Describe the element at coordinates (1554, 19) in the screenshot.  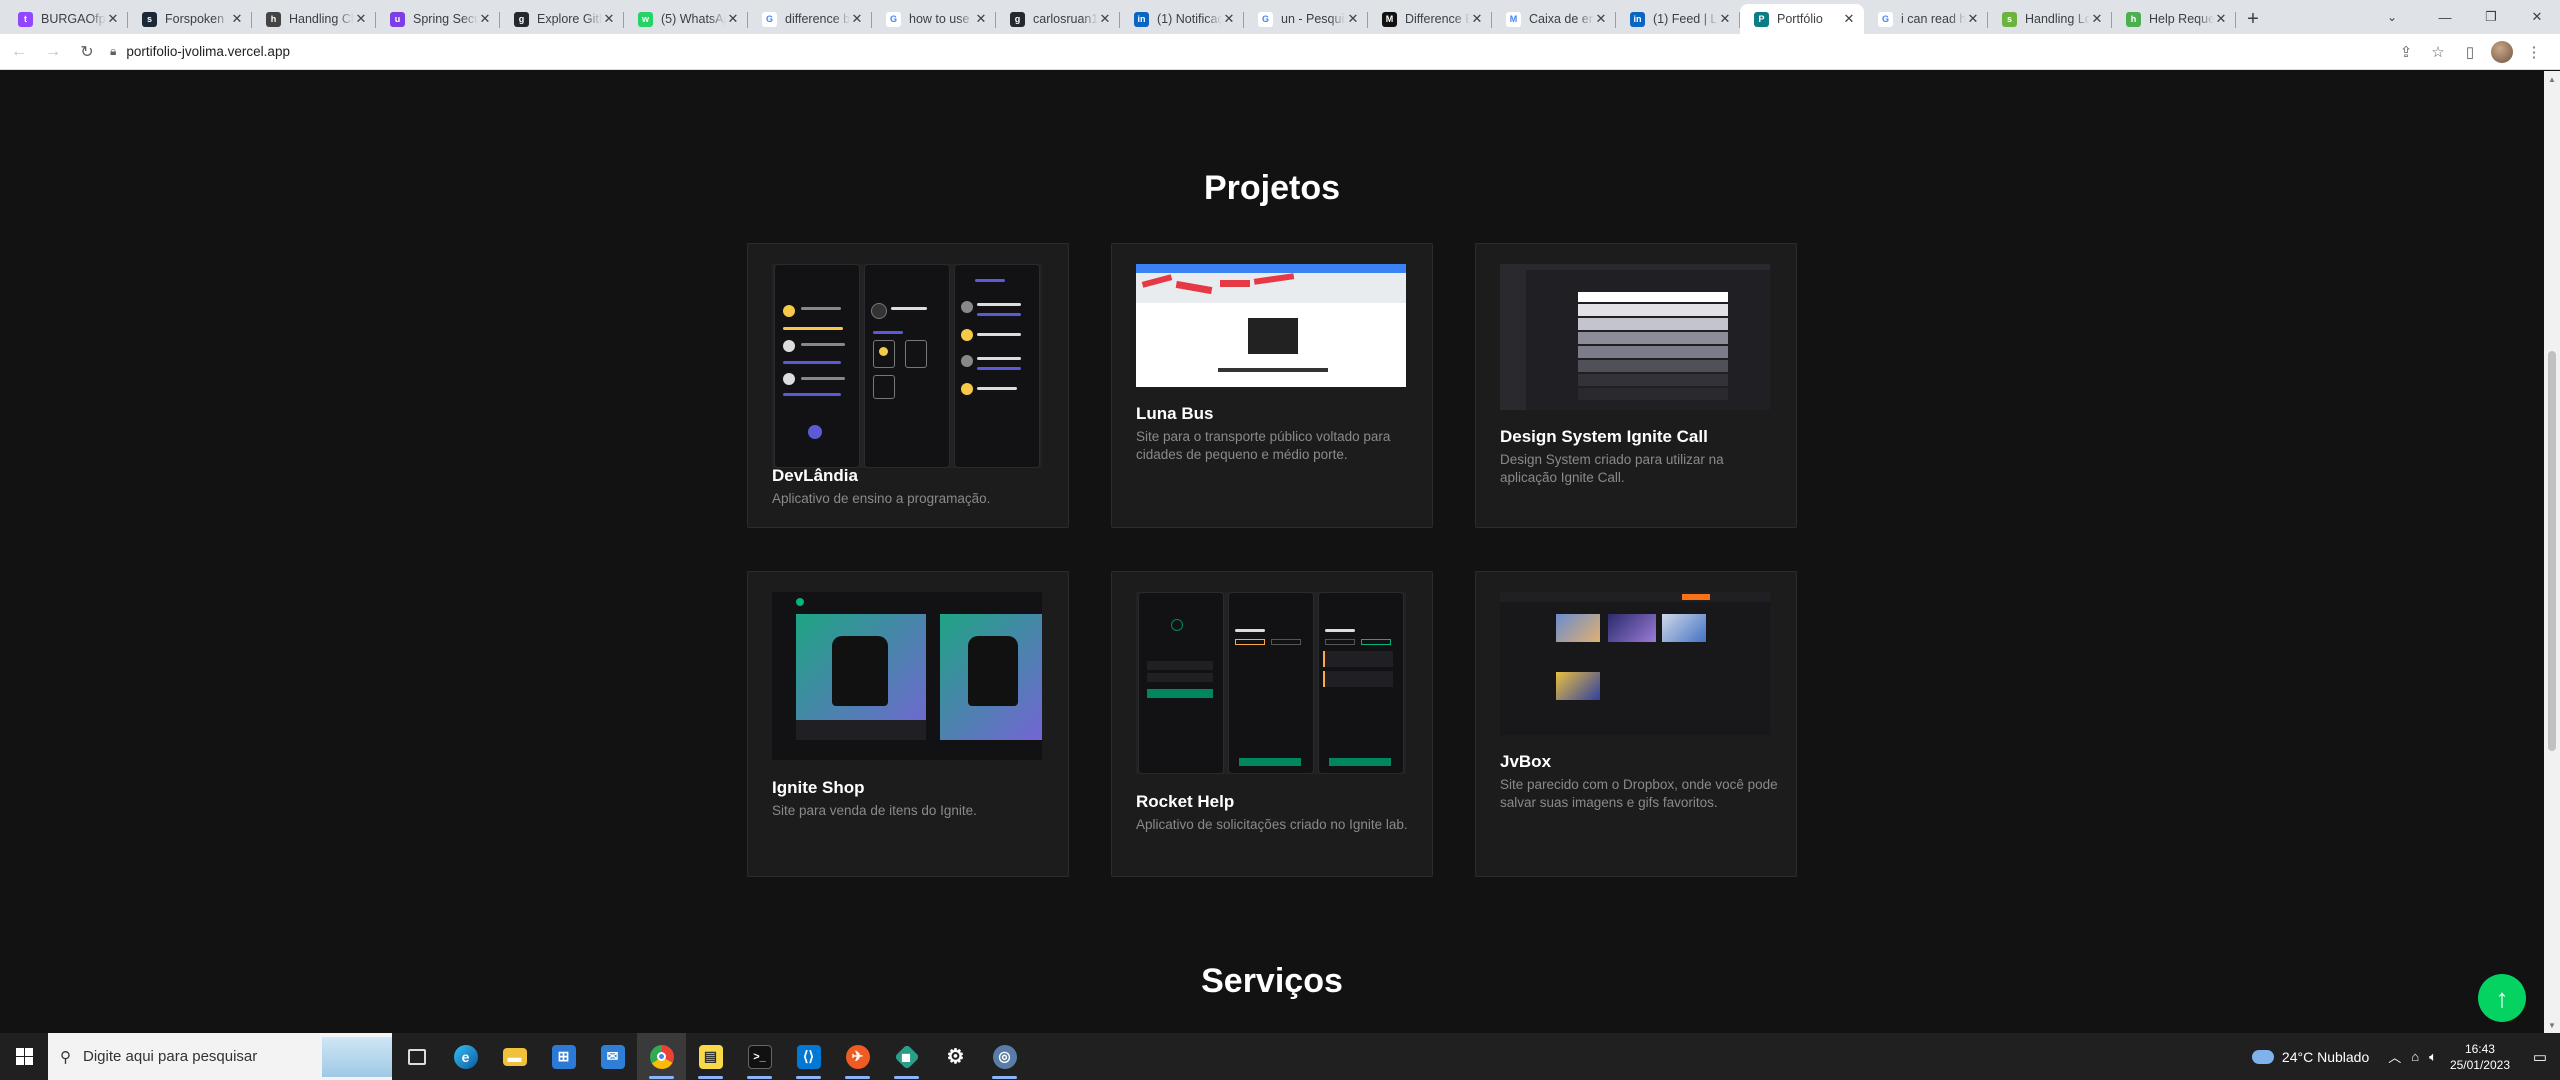
I see `browser-tab: M Caixa de en ✕` at that location.